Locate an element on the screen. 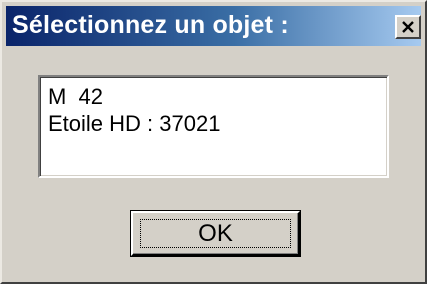 This screenshot has height=284, width=427. title-bar: Sélectionnez un objet : is located at coordinates (213, 26).